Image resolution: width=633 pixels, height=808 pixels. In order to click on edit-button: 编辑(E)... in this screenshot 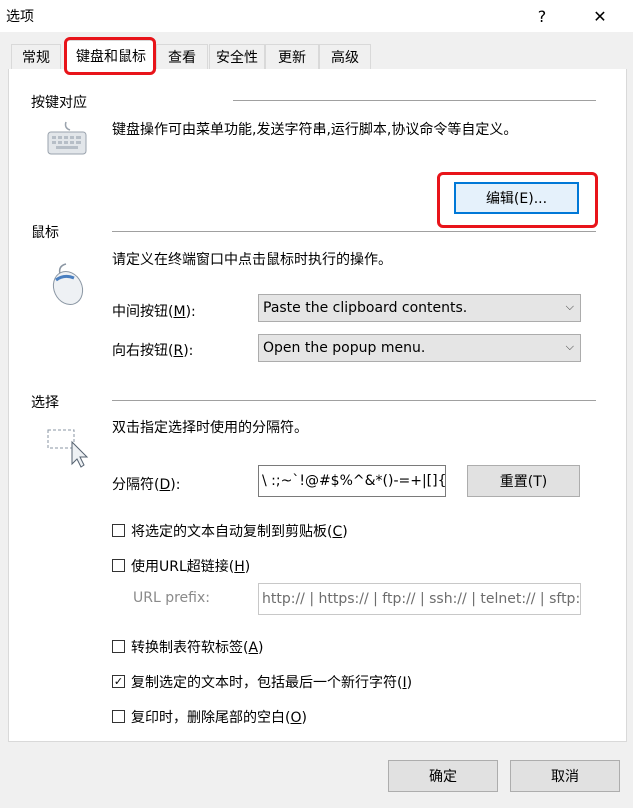, I will do `click(516, 198)`.